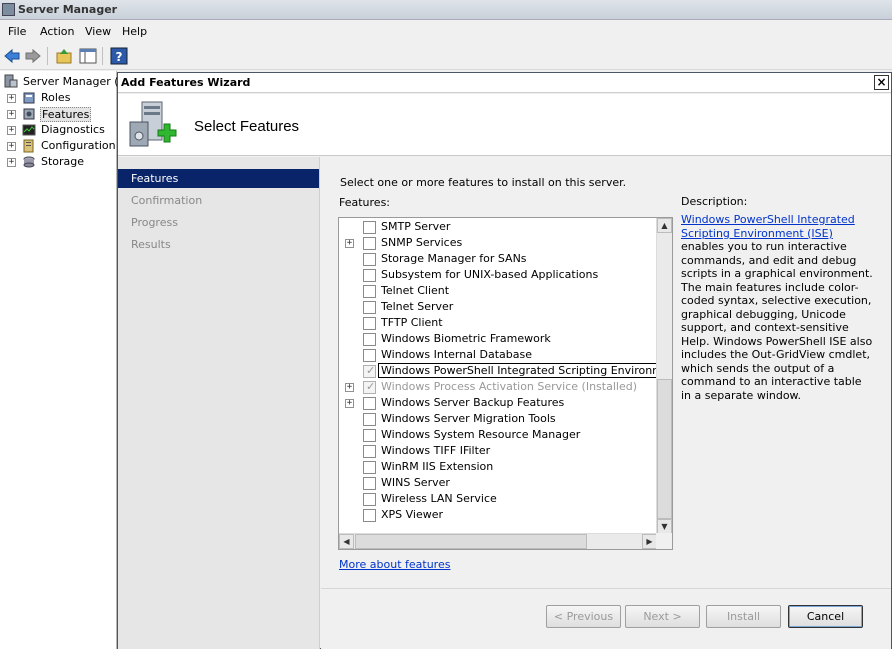 The height and width of the screenshot is (649, 892). Describe the element at coordinates (498, 451) in the screenshot. I see `feature-row: Windows TIFF IFilter` at that location.